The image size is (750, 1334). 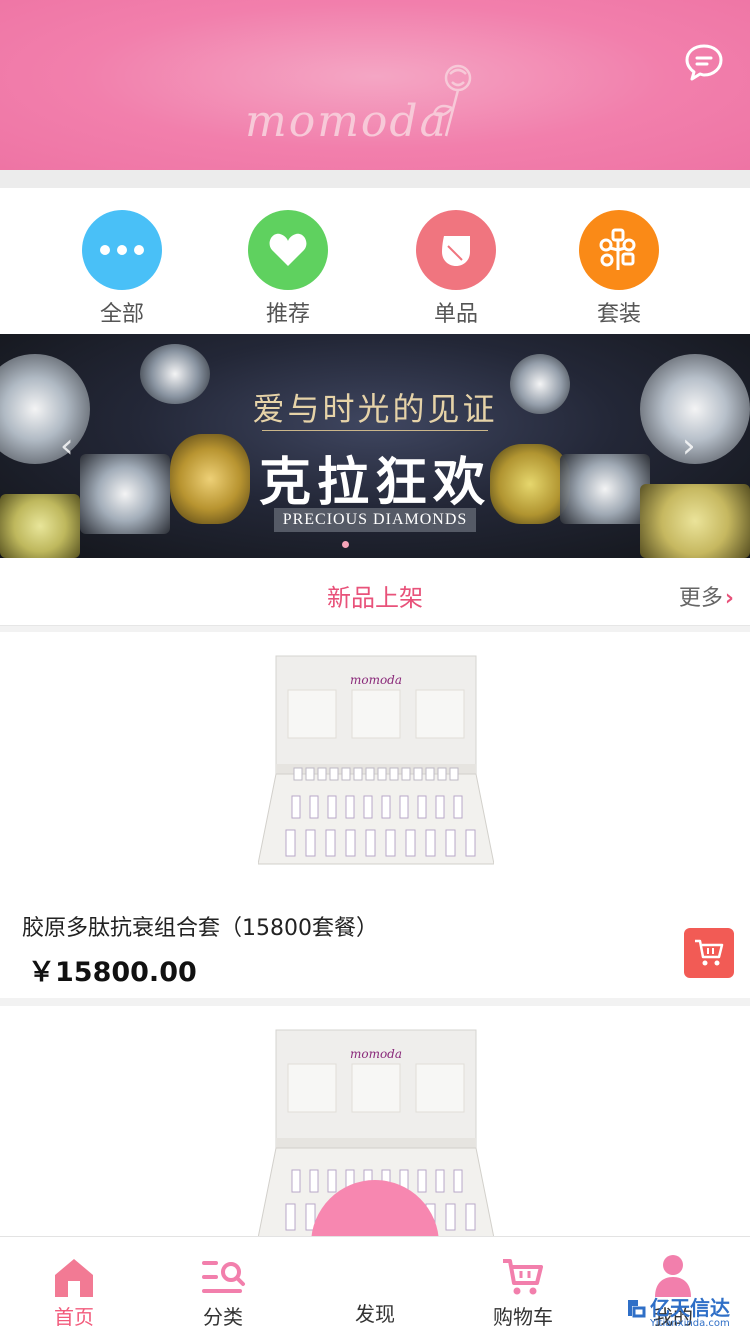 I want to click on new-arrivals-header: 新品上架 更多›, so click(x=375, y=592).